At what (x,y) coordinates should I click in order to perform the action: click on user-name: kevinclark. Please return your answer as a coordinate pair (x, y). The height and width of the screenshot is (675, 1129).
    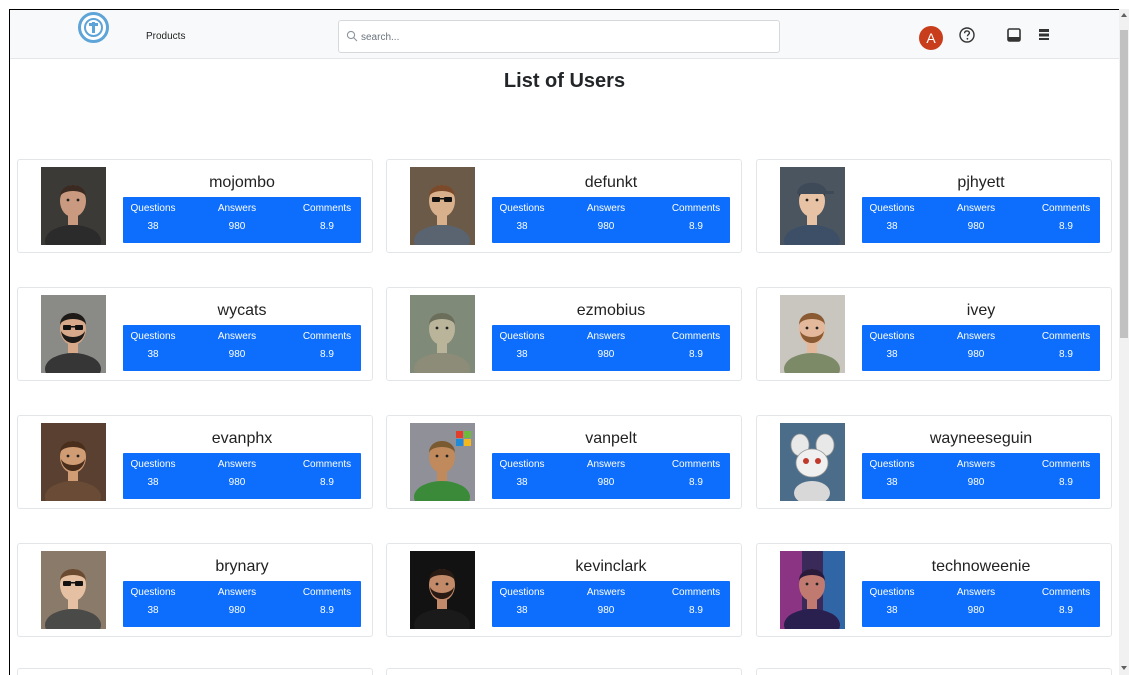
    Looking at the image, I should click on (611, 567).